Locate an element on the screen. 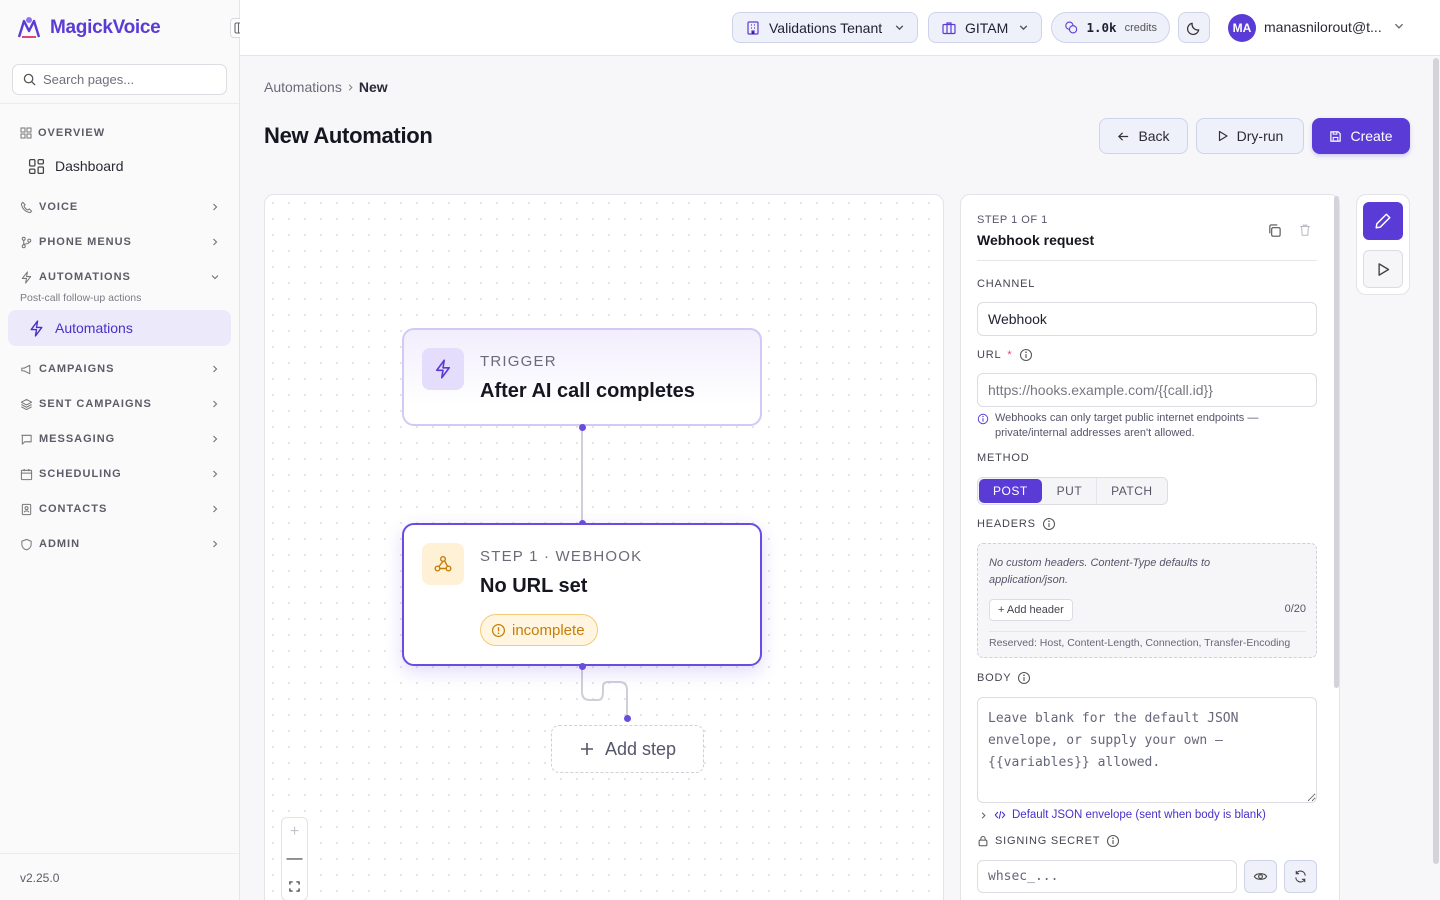 Image resolution: width=1440 pixels, height=900 pixels. create-button: Create is located at coordinates (1361, 136).